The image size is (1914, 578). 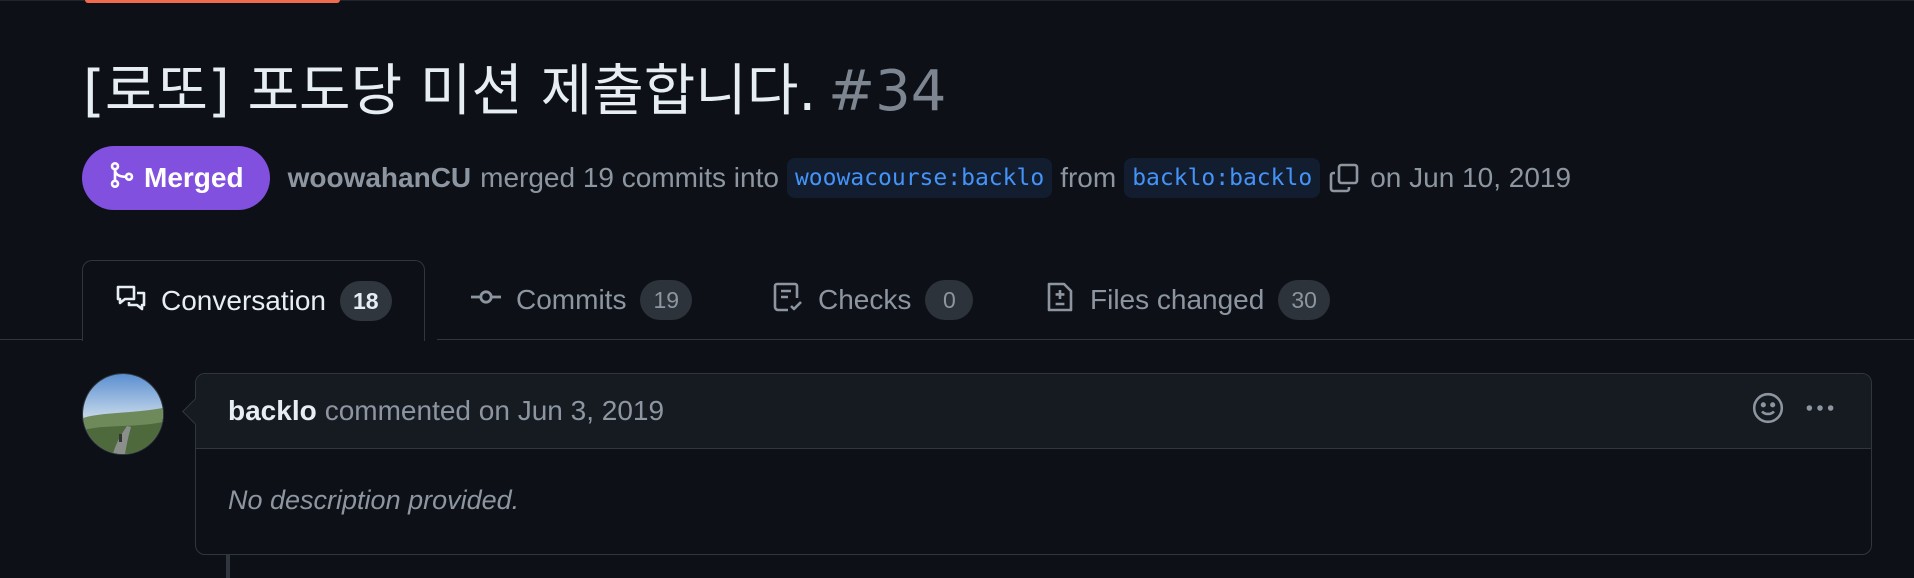 I want to click on comment-actions, so click(x=1794, y=411).